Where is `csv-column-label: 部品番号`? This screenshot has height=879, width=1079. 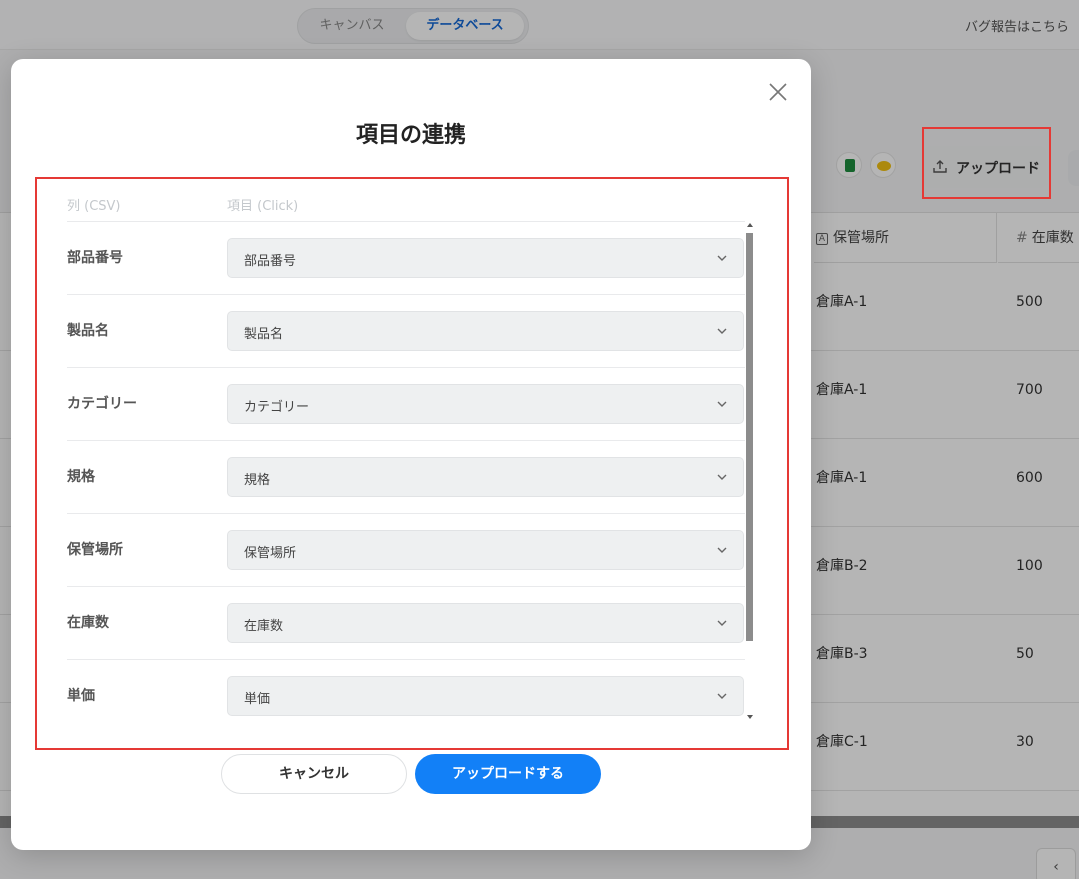 csv-column-label: 部品番号 is located at coordinates (95, 258).